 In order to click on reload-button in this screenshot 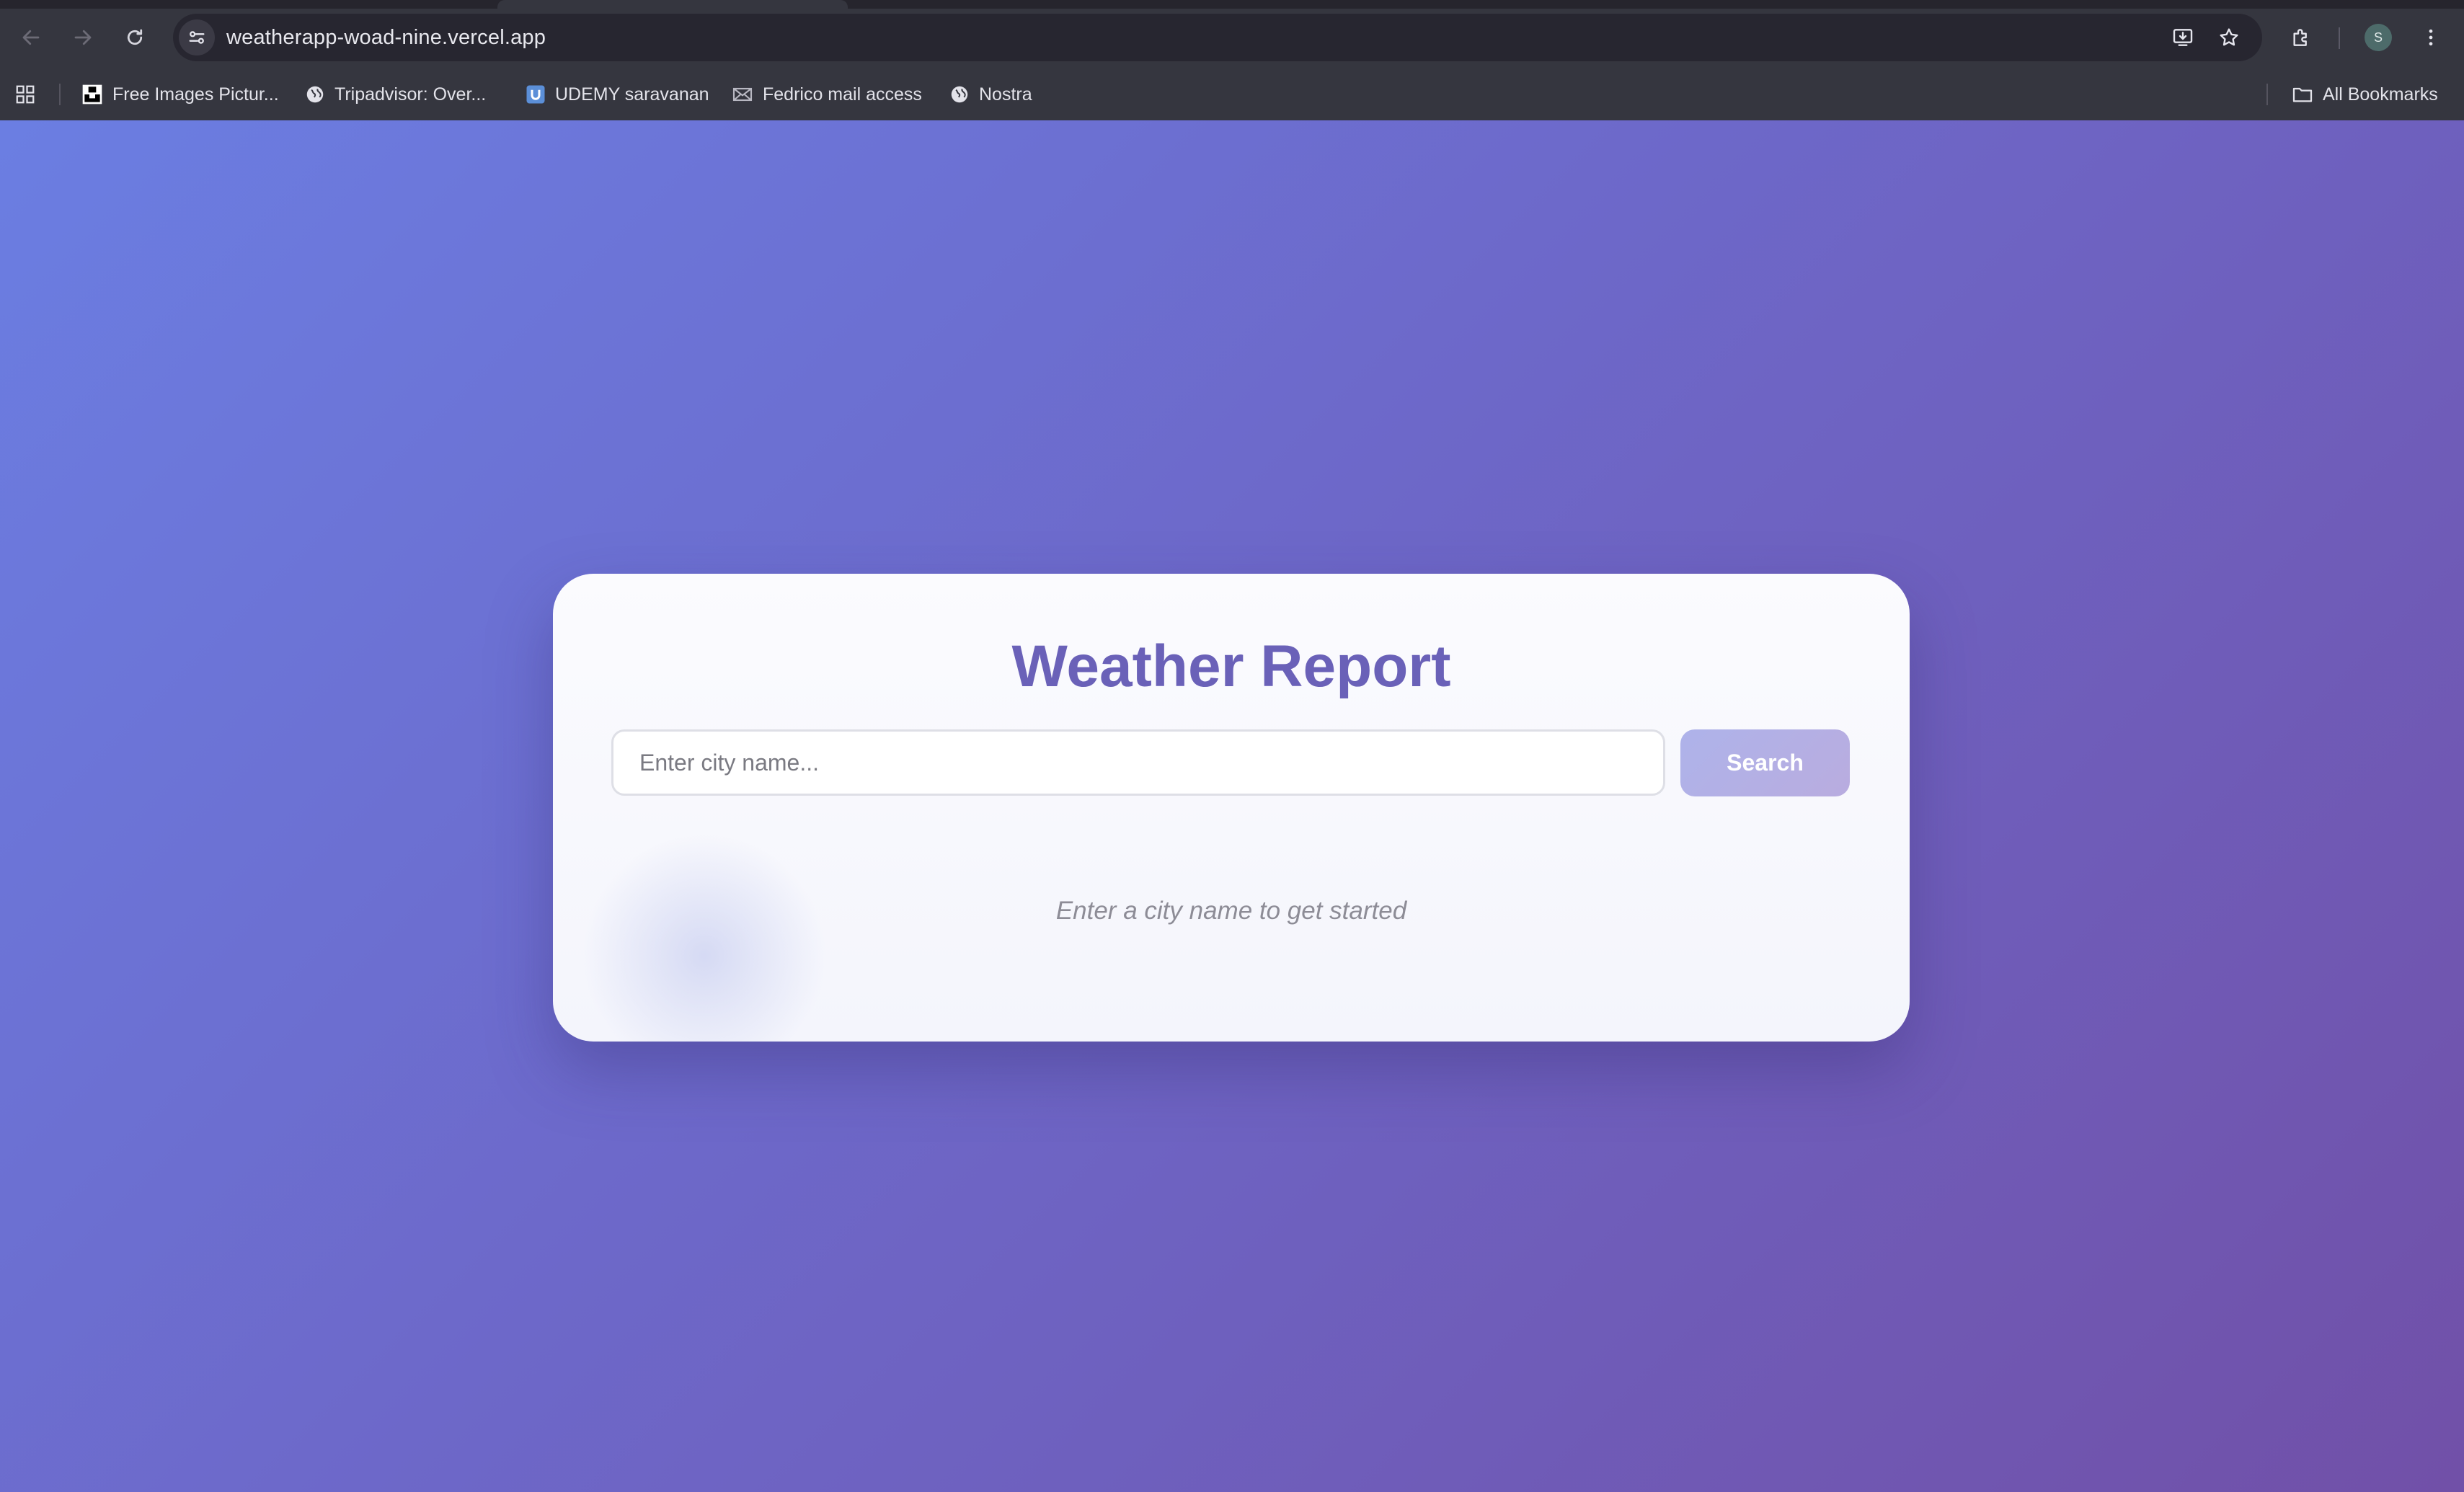, I will do `click(135, 37)`.